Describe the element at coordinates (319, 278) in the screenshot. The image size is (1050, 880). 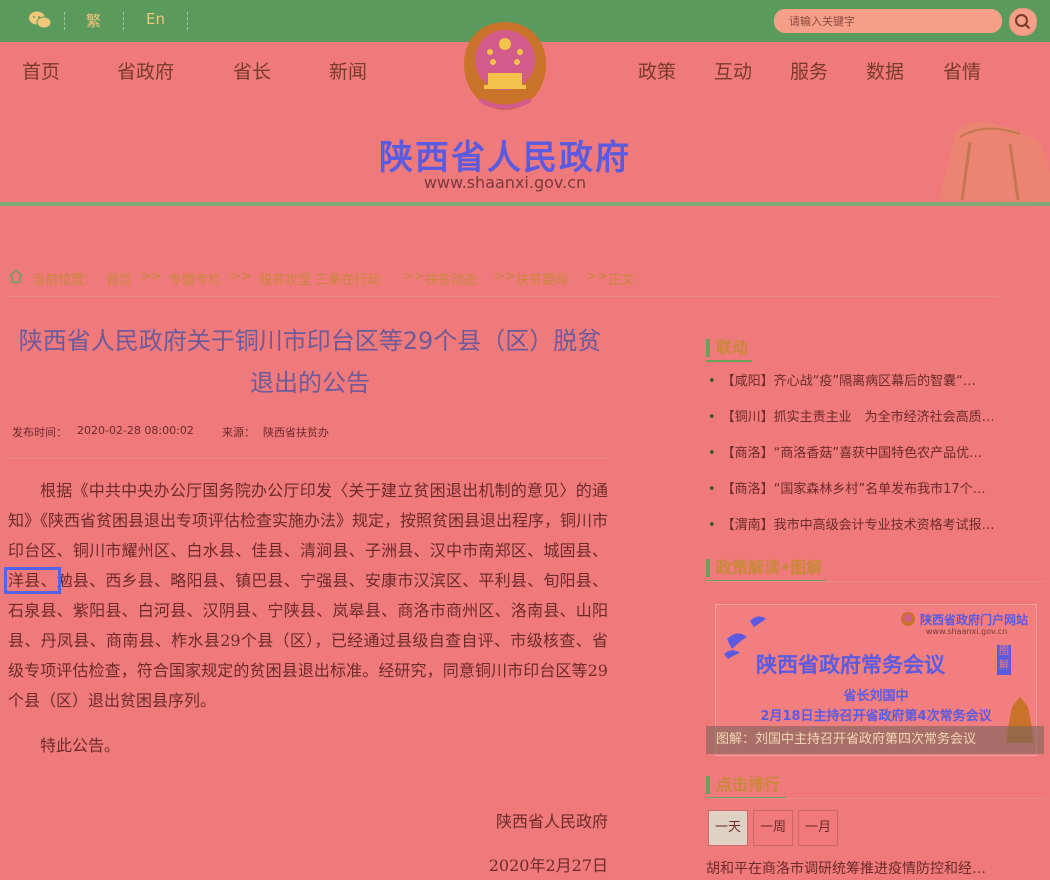
I see `breadcrumb-poverty-campaign: 脱贫攻坚 三秦在行动` at that location.